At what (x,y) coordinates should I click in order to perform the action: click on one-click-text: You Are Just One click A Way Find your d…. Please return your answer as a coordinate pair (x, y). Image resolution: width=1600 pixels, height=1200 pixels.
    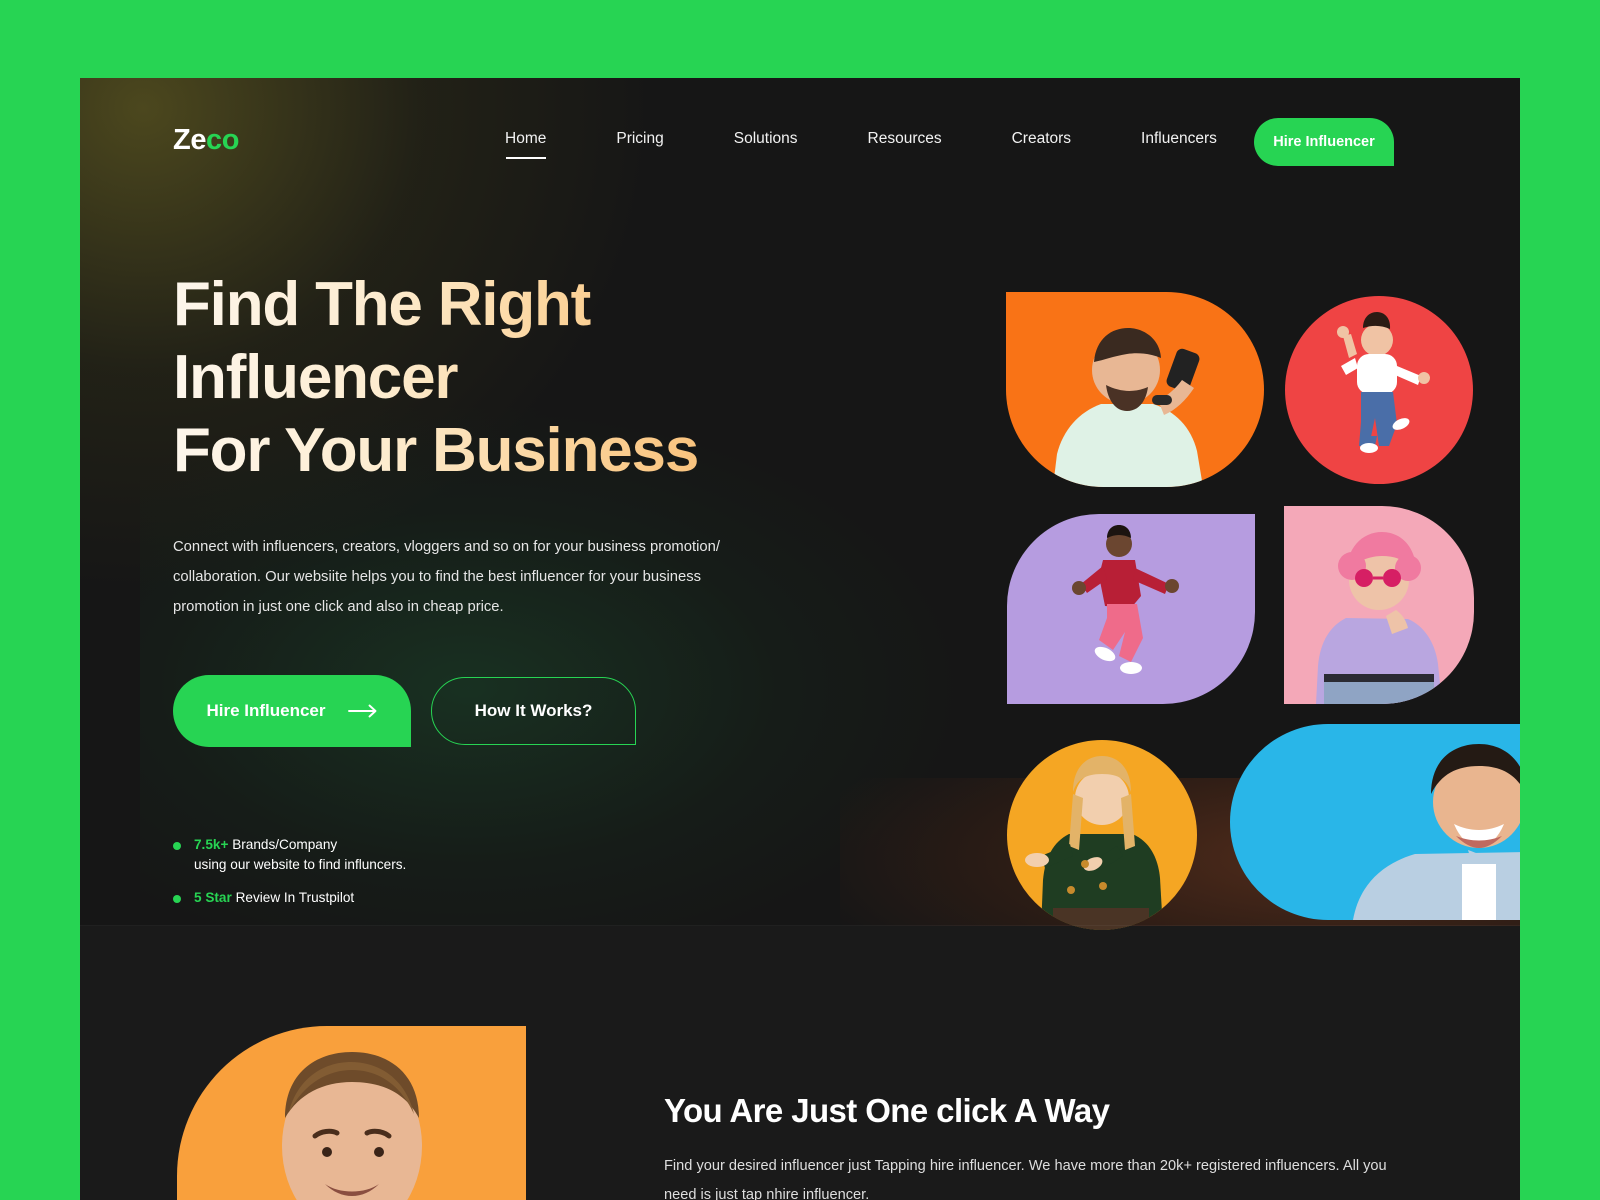
    Looking at the image, I should click on (1054, 1146).